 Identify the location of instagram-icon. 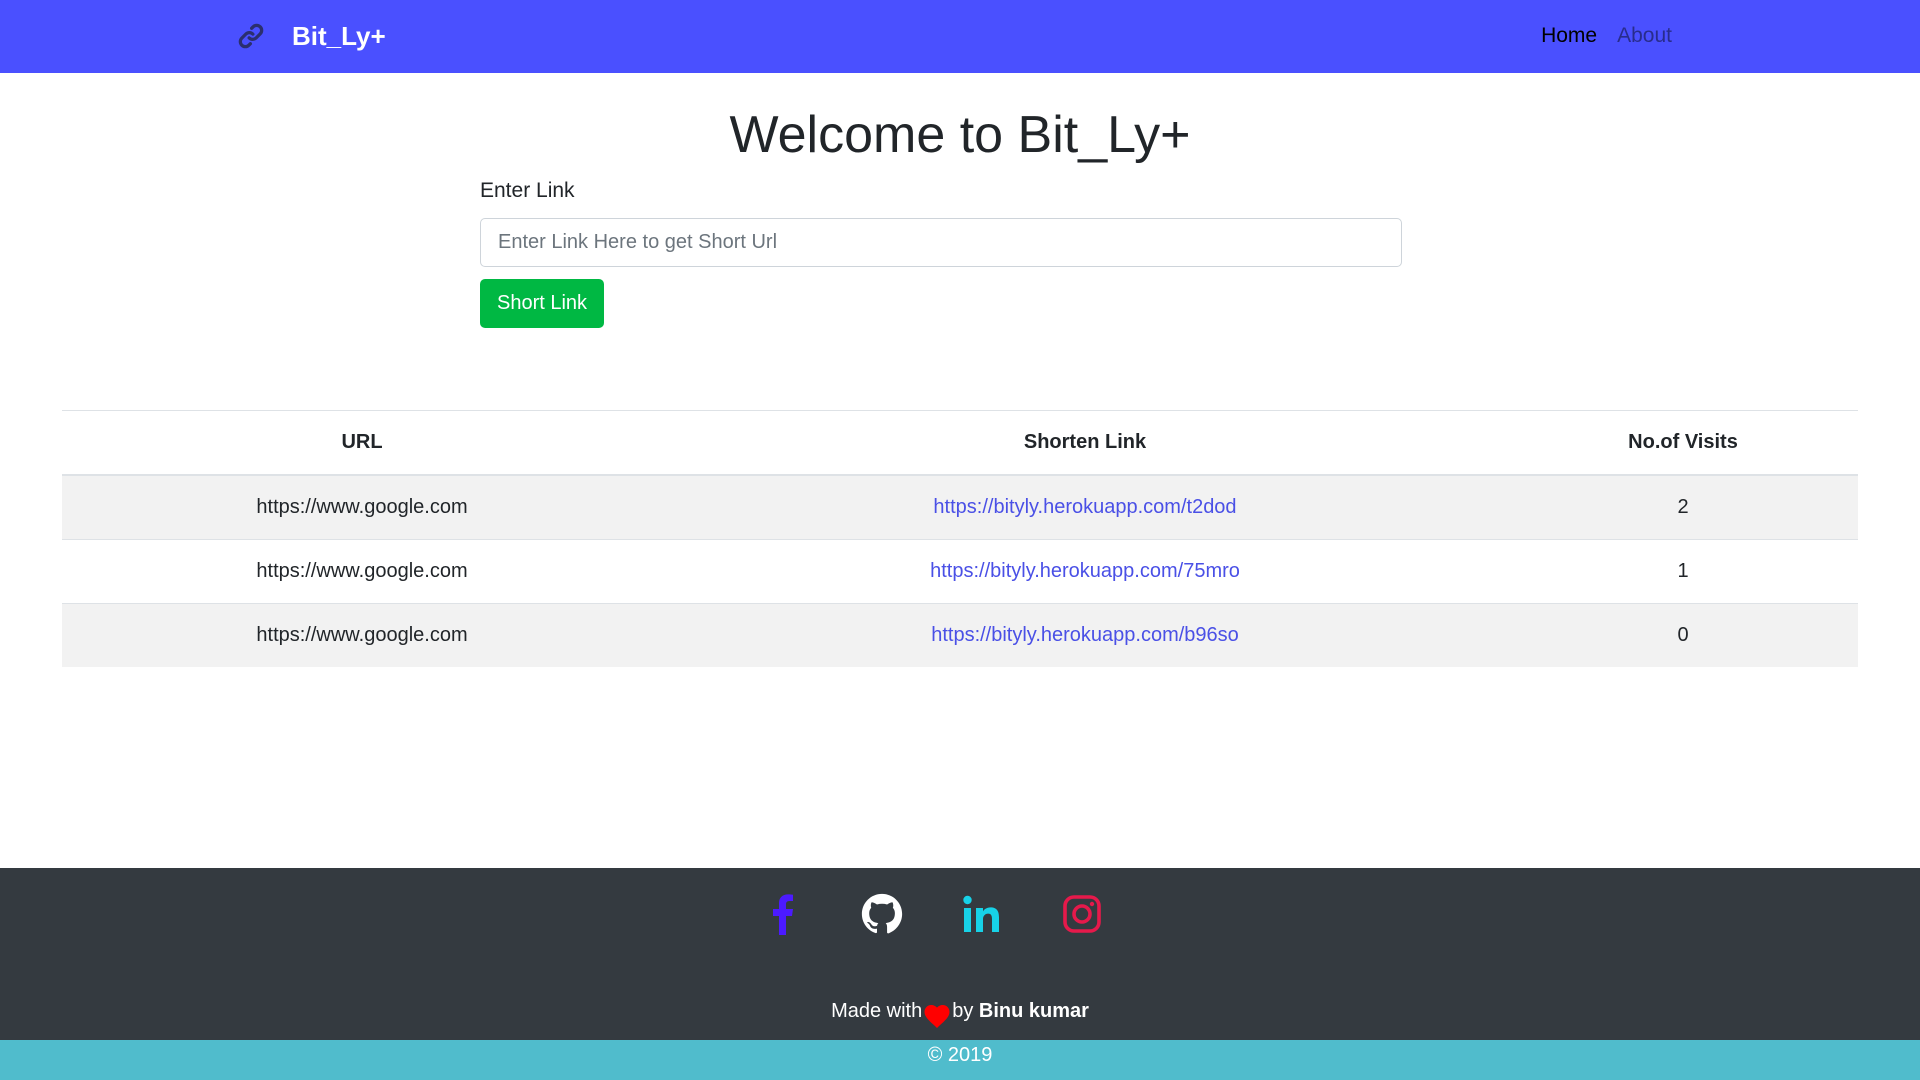
(1082, 914).